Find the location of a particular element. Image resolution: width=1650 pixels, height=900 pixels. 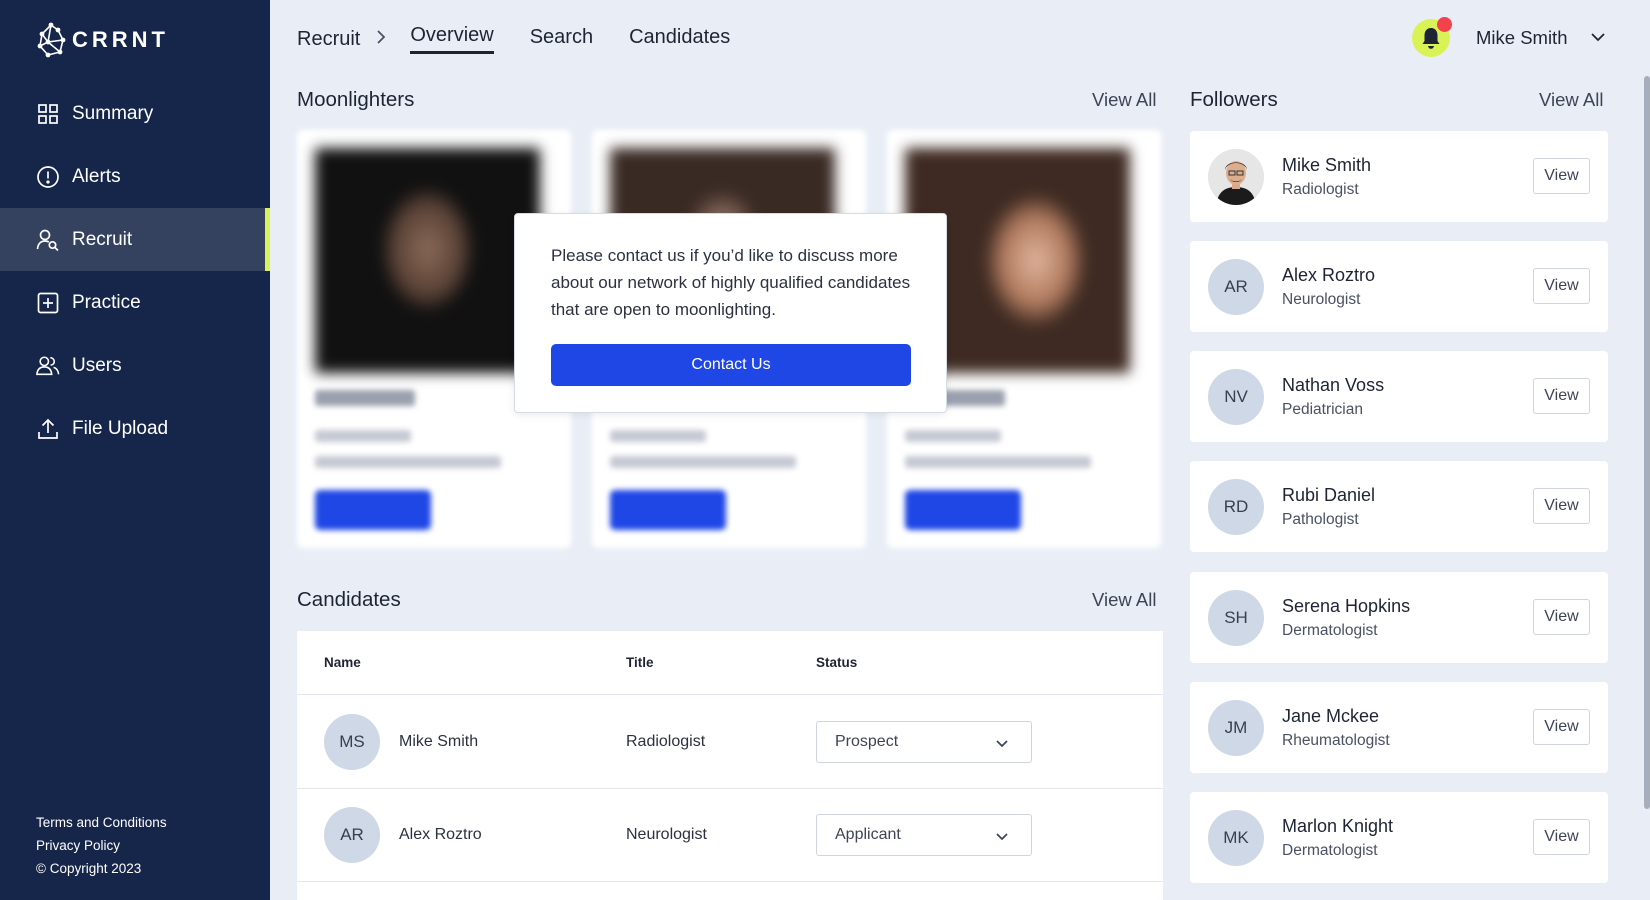

notification-dot is located at coordinates (1444, 24).